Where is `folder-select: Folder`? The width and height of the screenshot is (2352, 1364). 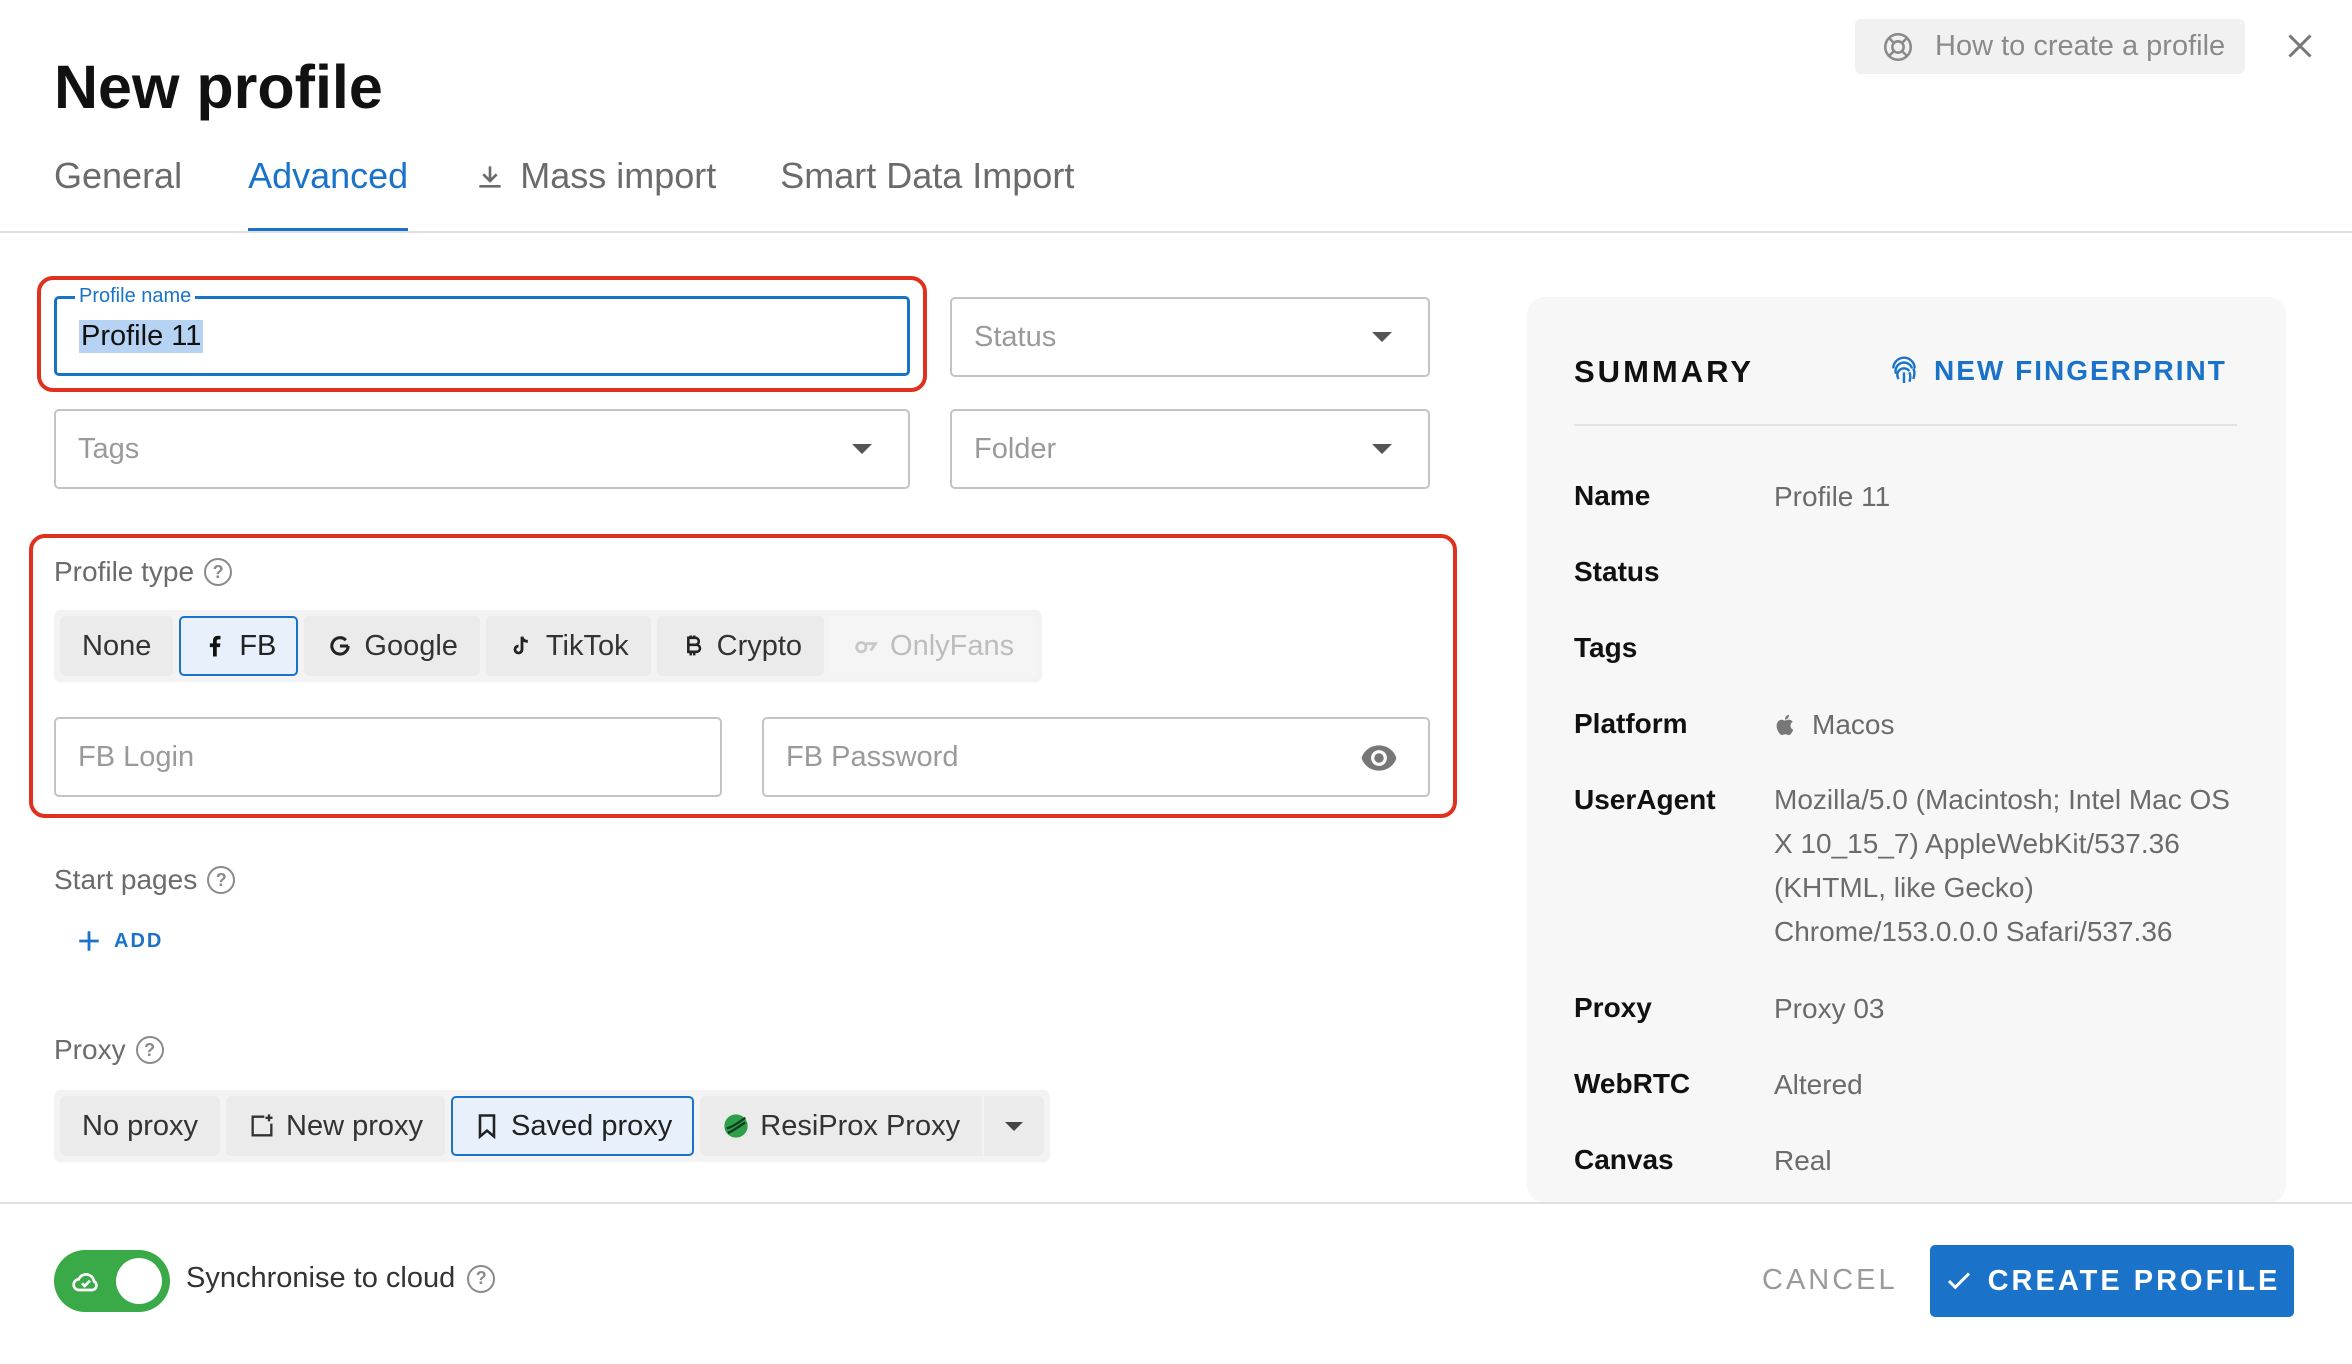 folder-select: Folder is located at coordinates (1190, 449).